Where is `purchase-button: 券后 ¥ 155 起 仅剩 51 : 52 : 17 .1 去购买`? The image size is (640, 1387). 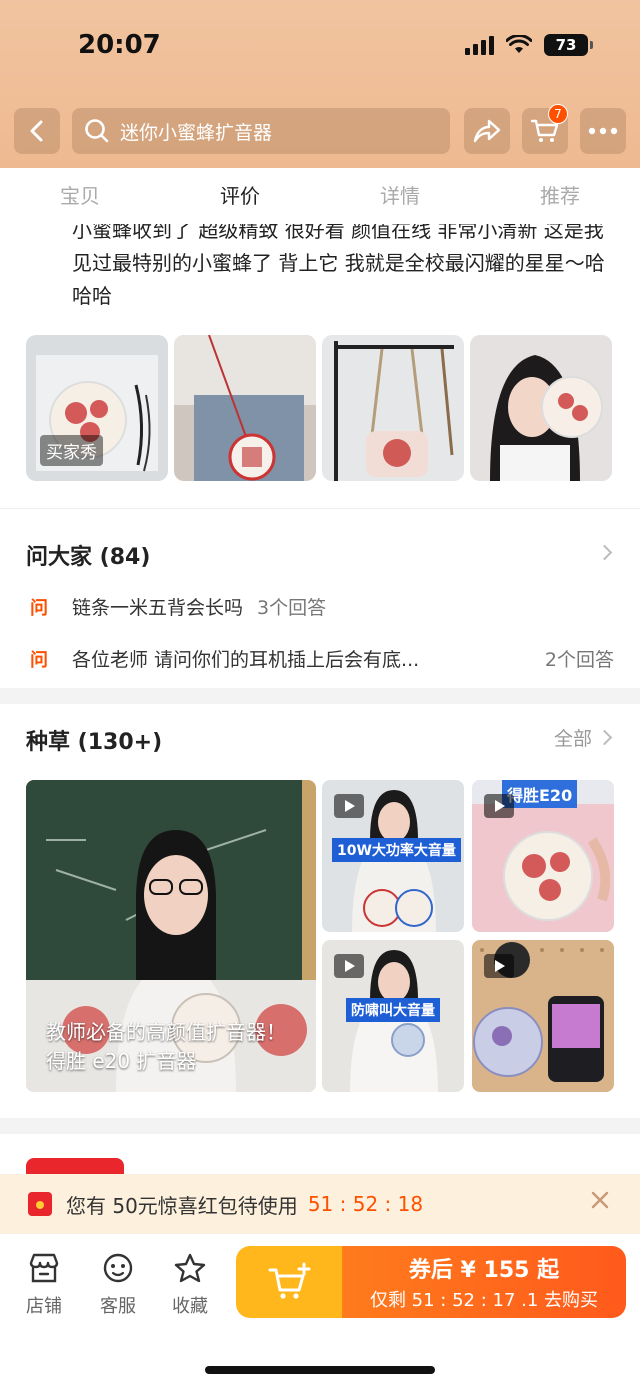 purchase-button: 券后 ¥ 155 起 仅剩 51 : 52 : 17 .1 去购买 is located at coordinates (484, 1282).